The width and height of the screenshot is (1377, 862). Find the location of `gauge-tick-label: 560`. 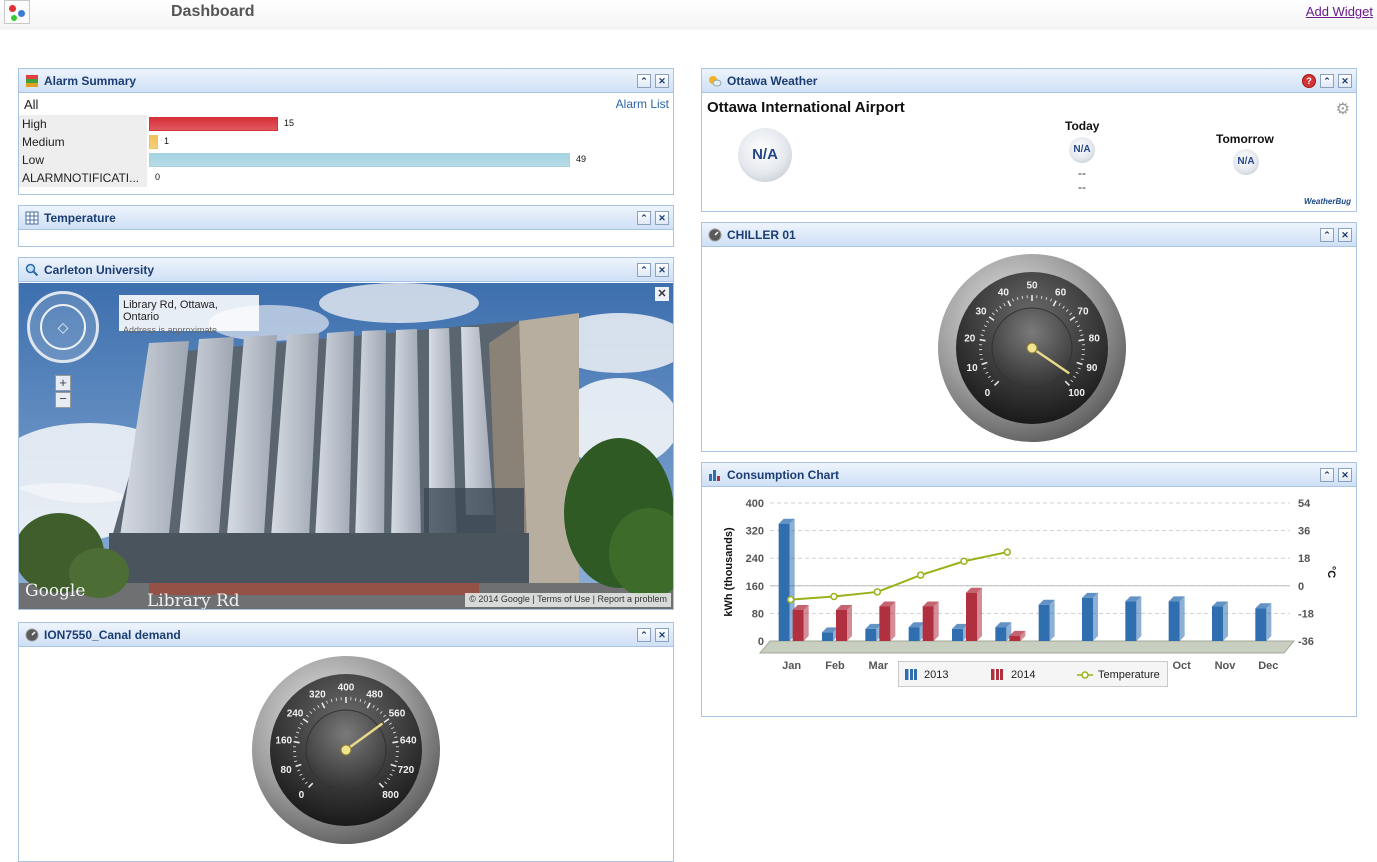

gauge-tick-label: 560 is located at coordinates (397, 713).